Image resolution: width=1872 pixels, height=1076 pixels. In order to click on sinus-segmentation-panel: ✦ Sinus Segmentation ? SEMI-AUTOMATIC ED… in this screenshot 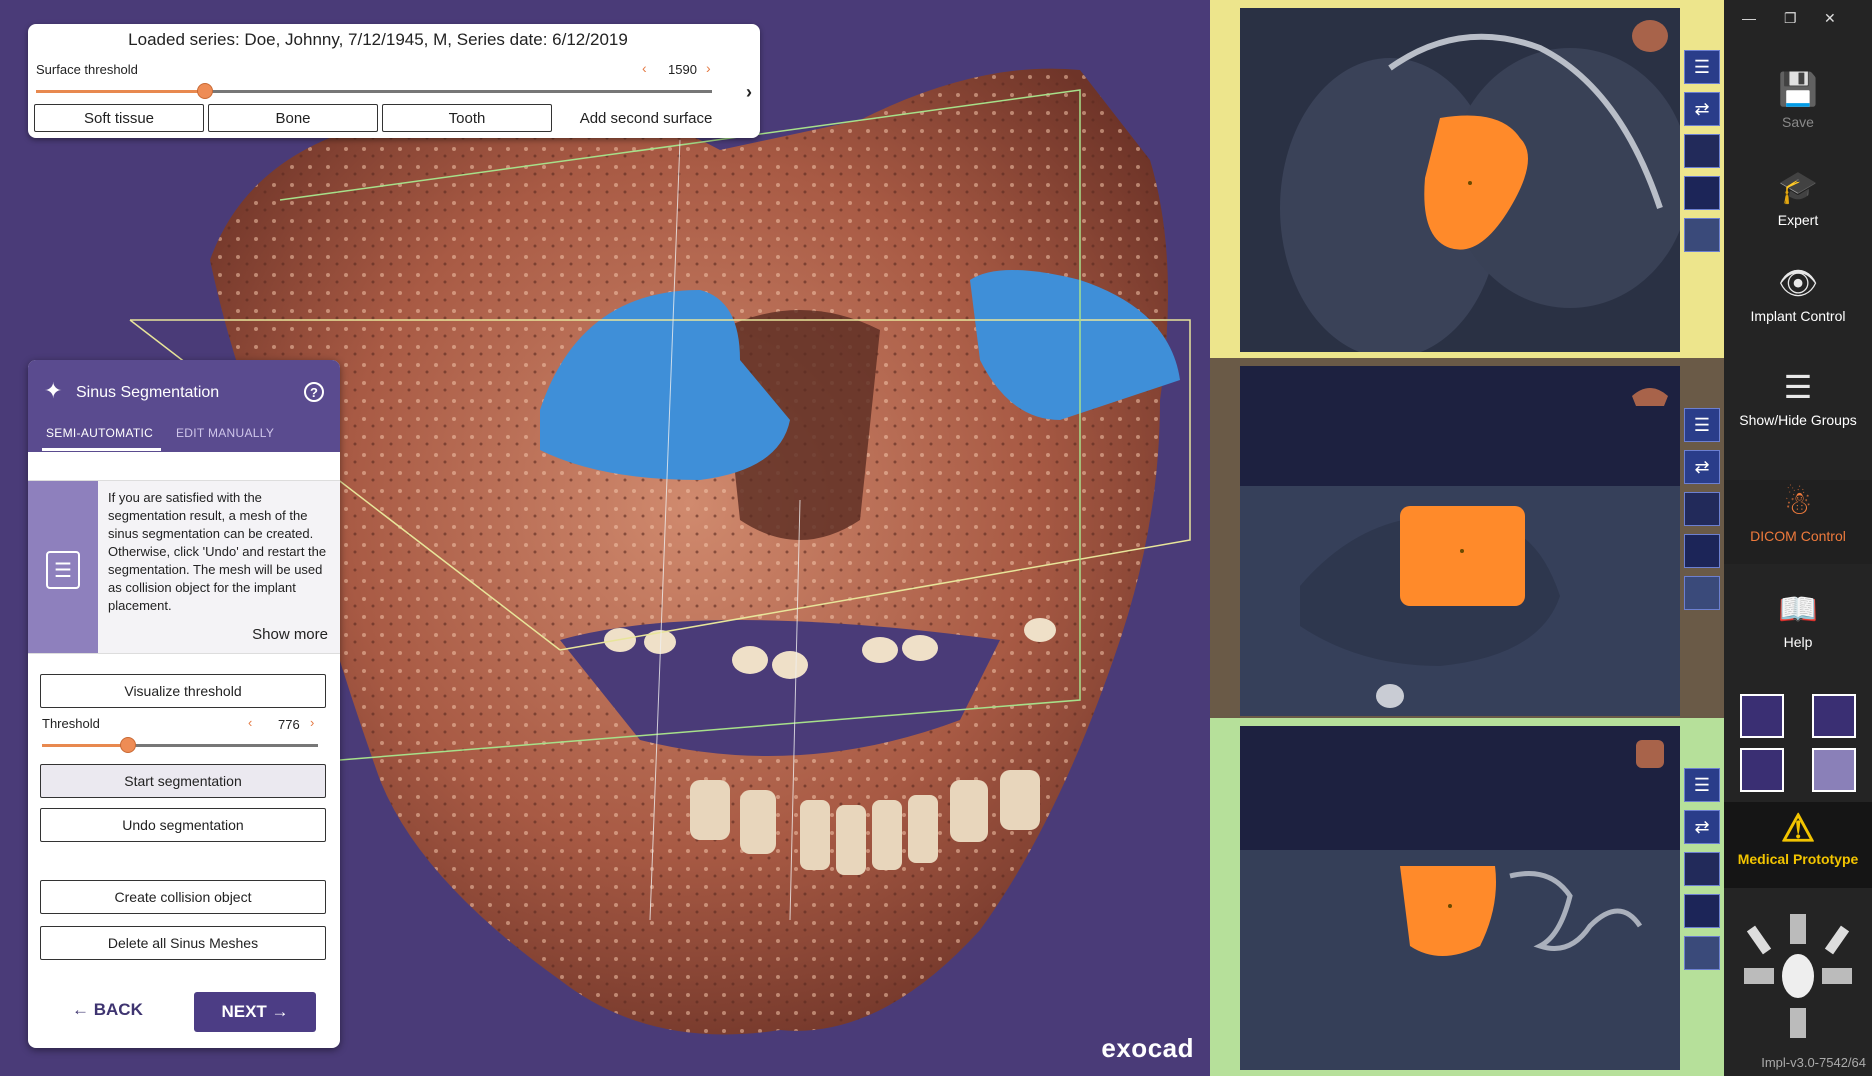, I will do `click(184, 704)`.